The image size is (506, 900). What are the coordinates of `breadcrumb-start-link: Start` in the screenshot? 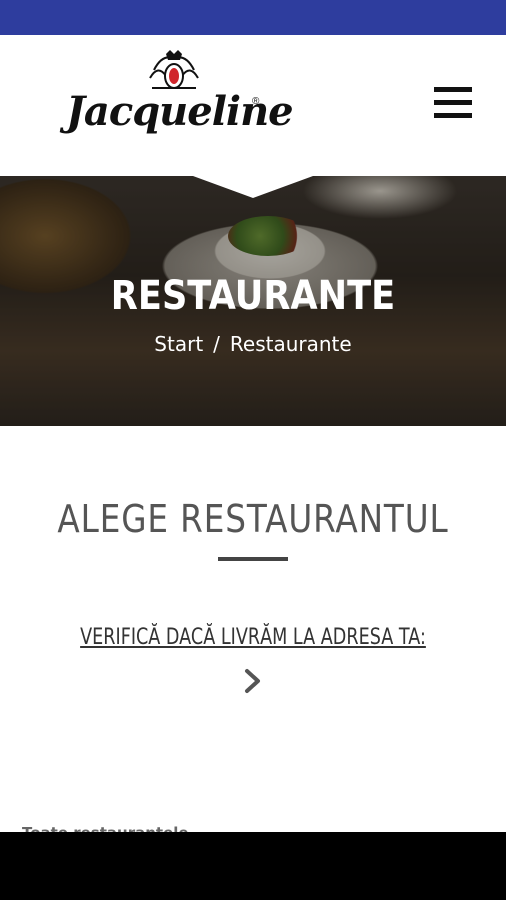 It's located at (178, 344).